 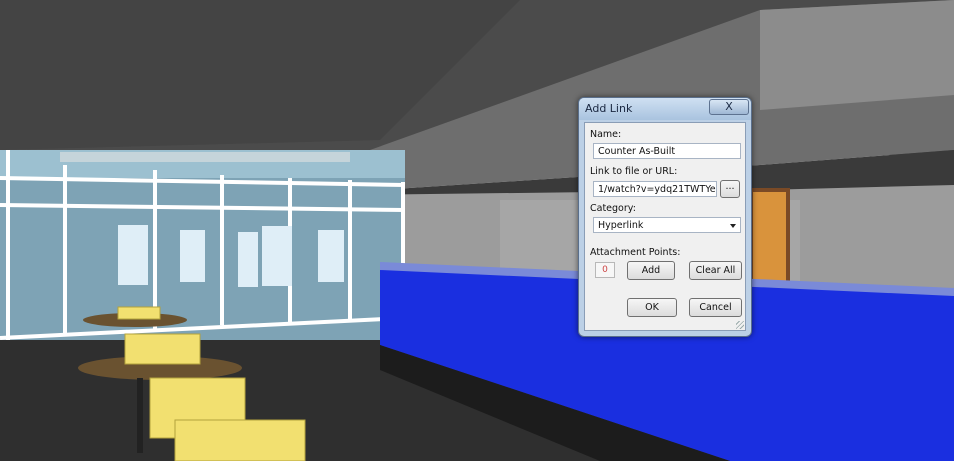 I want to click on attachment-points-label: Attachment Points:, so click(x=635, y=252).